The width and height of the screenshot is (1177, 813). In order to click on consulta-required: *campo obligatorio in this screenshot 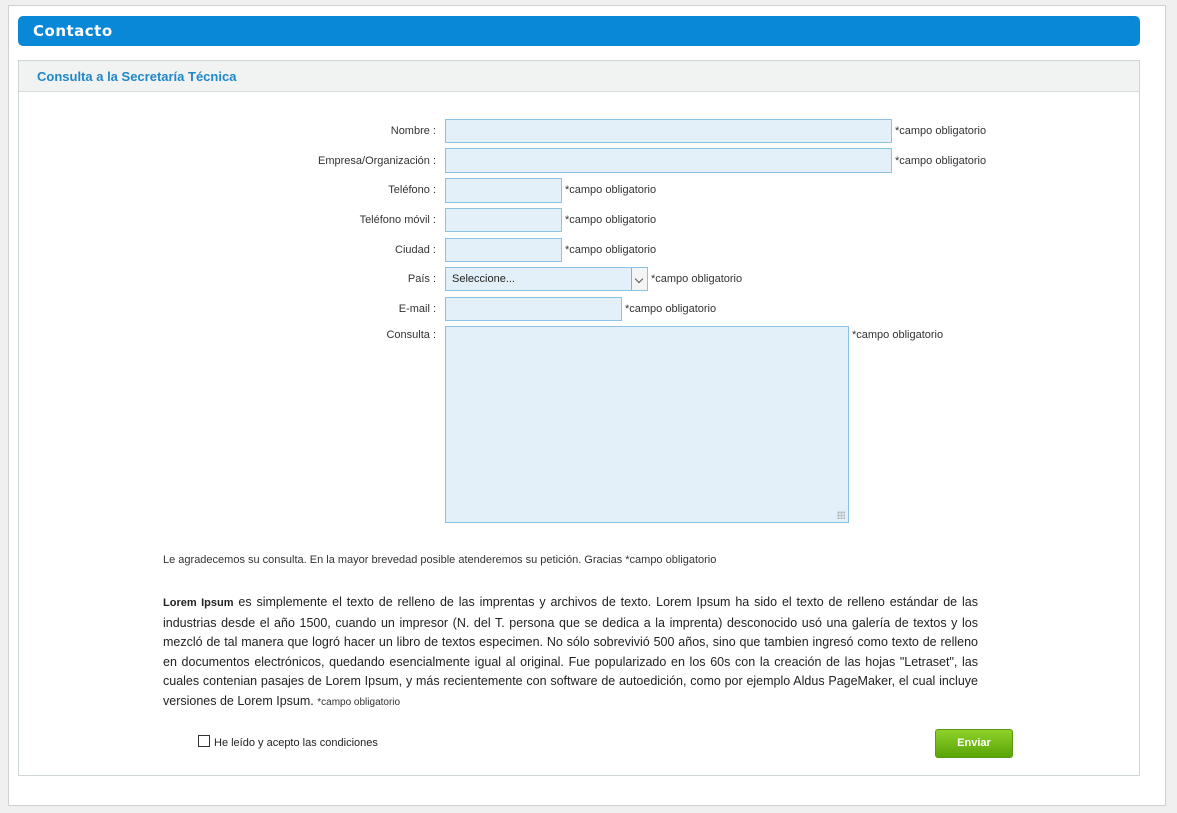, I will do `click(898, 335)`.